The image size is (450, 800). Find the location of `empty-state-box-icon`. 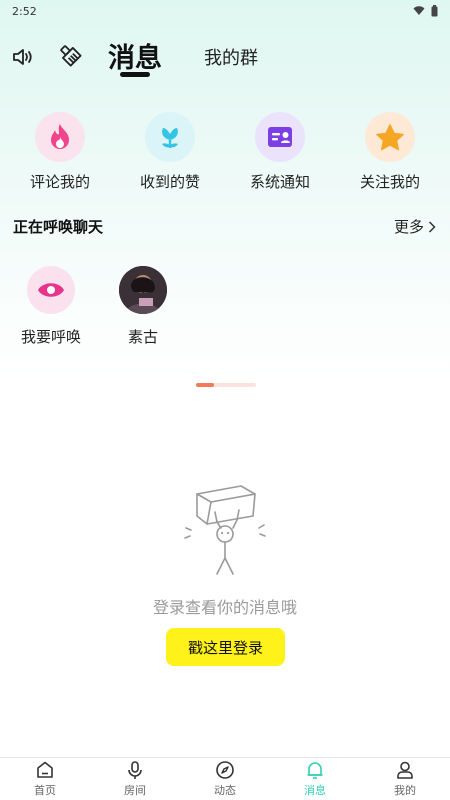

empty-state-box-icon is located at coordinates (225, 532).